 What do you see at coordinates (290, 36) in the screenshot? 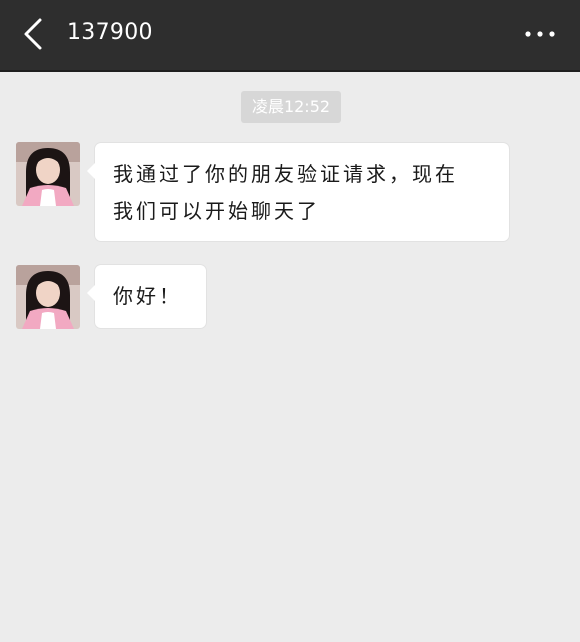
I see `chat-header: 137900` at bounding box center [290, 36].